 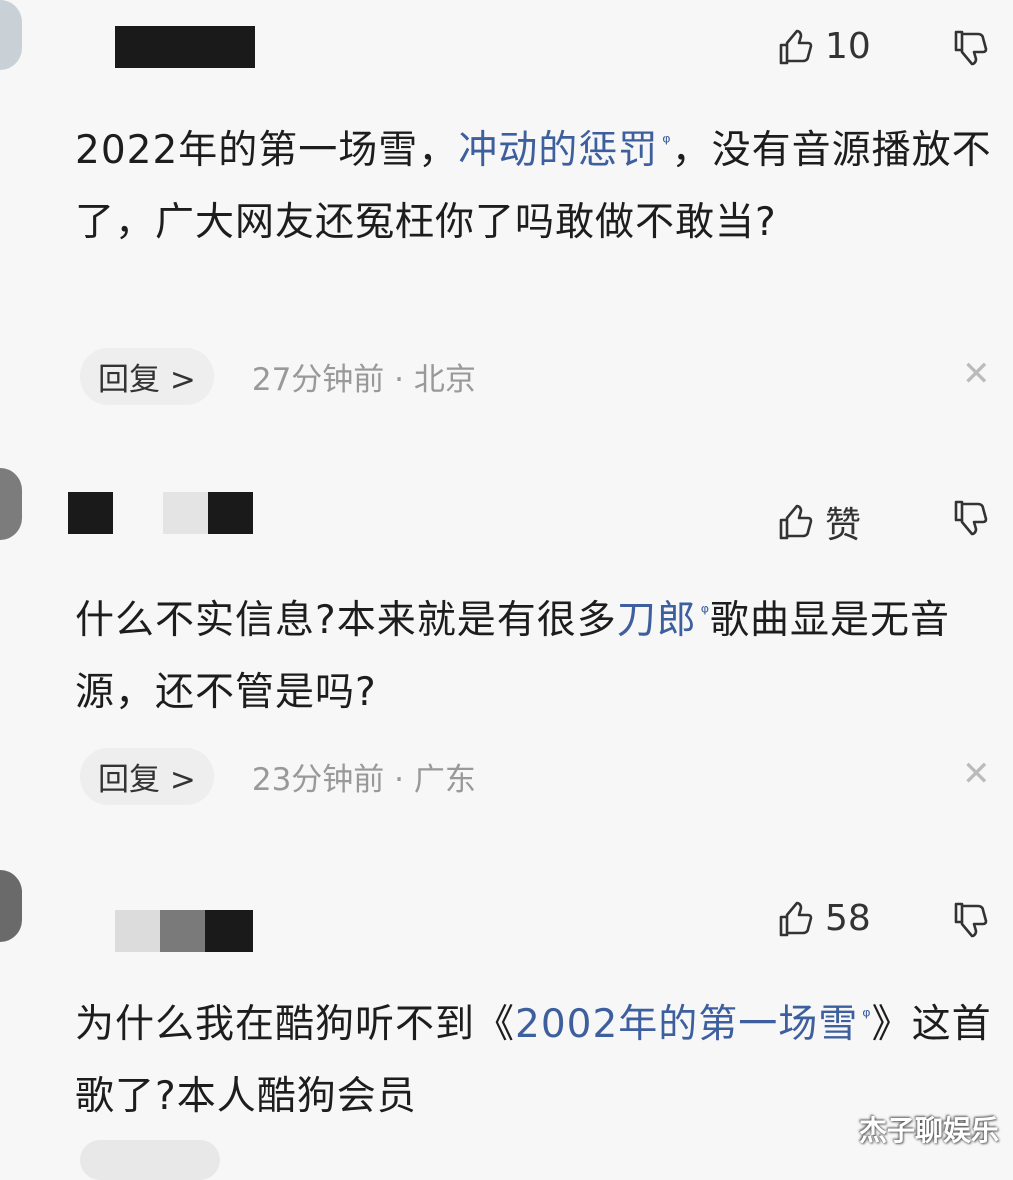 What do you see at coordinates (823, 46) in the screenshot?
I see `like-button: 10` at bounding box center [823, 46].